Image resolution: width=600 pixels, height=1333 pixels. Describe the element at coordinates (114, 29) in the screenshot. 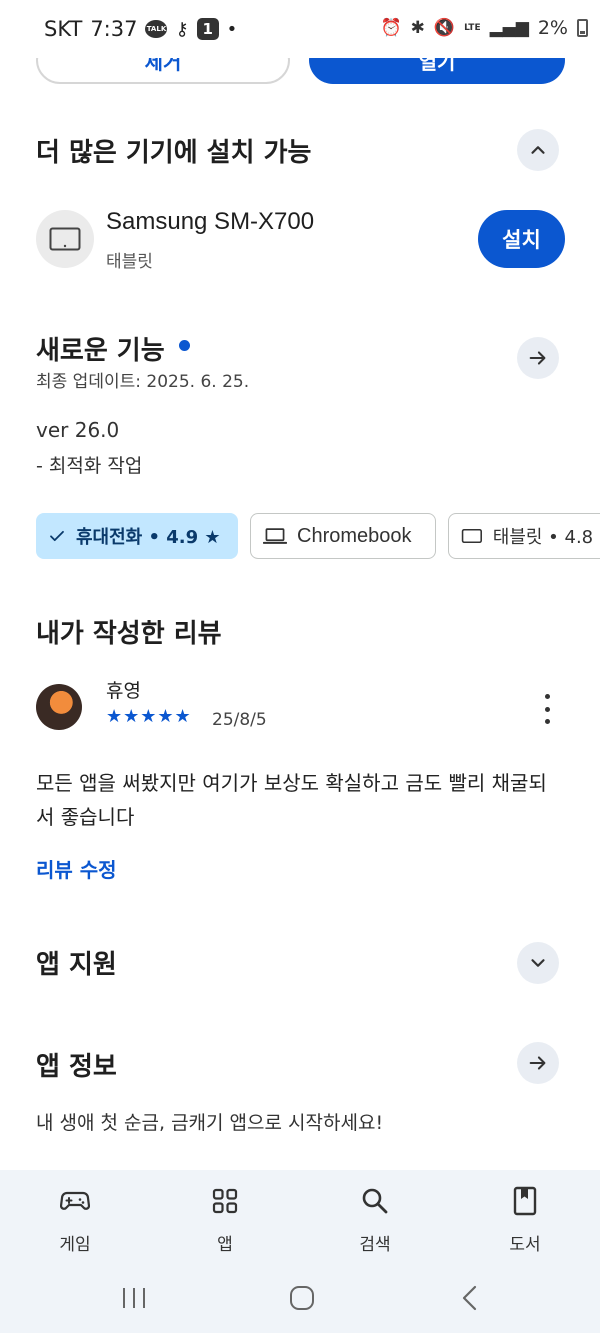

I see `clock: 7:37` at that location.